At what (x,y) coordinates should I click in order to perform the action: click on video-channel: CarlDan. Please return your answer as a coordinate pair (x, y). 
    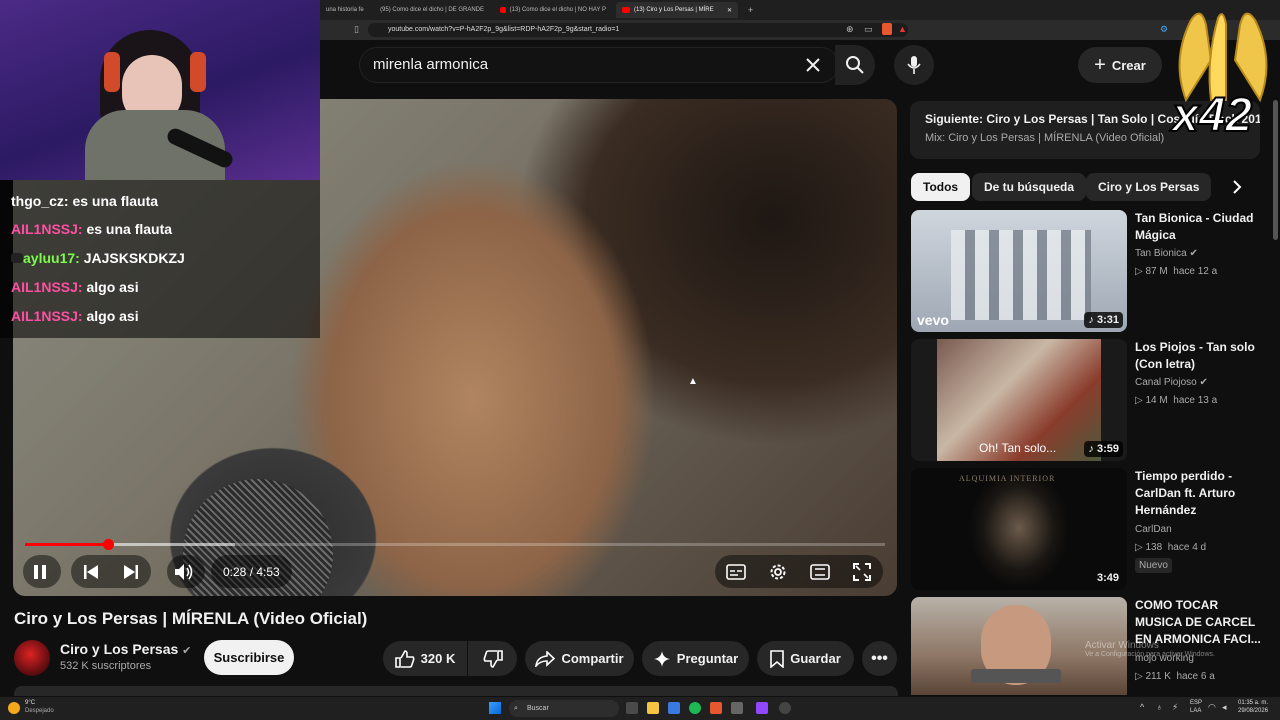
    Looking at the image, I should click on (1153, 529).